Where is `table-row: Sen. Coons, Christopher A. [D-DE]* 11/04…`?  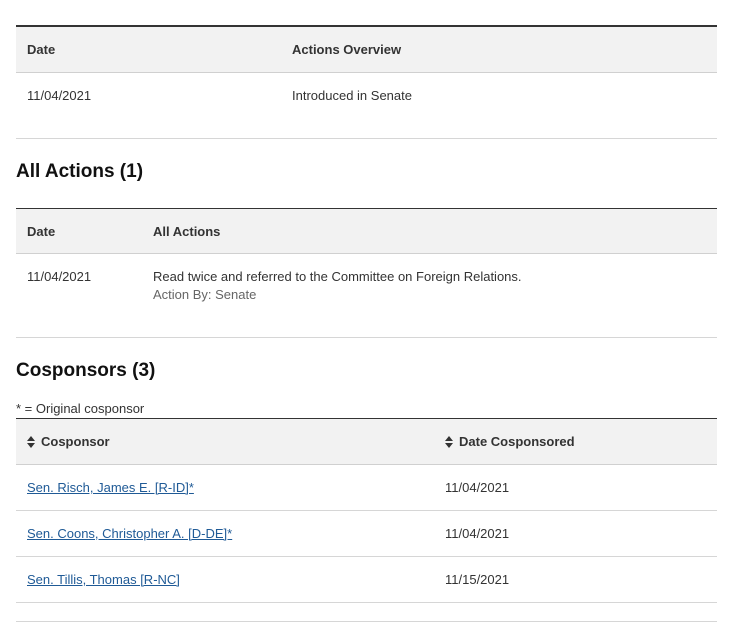
table-row: Sen. Coons, Christopher A. [D-DE]* 11/04… is located at coordinates (366, 533).